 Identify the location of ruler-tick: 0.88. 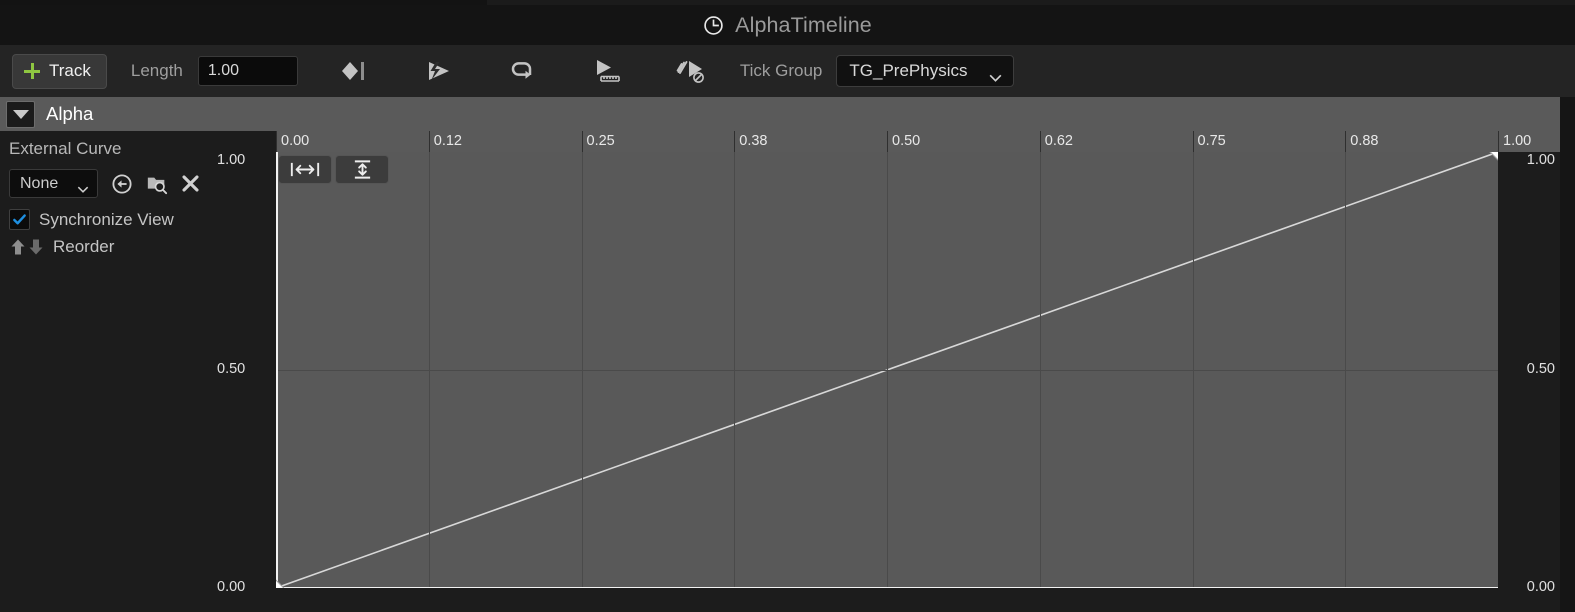
(1361, 141).